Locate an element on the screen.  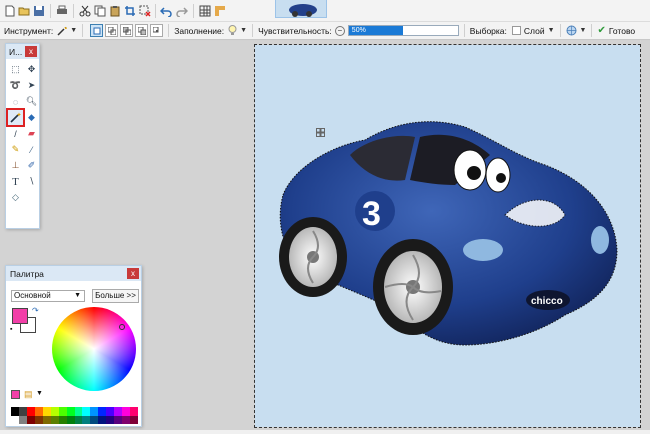
color-picker-icon: ⁄ is located at coordinates (31, 149).